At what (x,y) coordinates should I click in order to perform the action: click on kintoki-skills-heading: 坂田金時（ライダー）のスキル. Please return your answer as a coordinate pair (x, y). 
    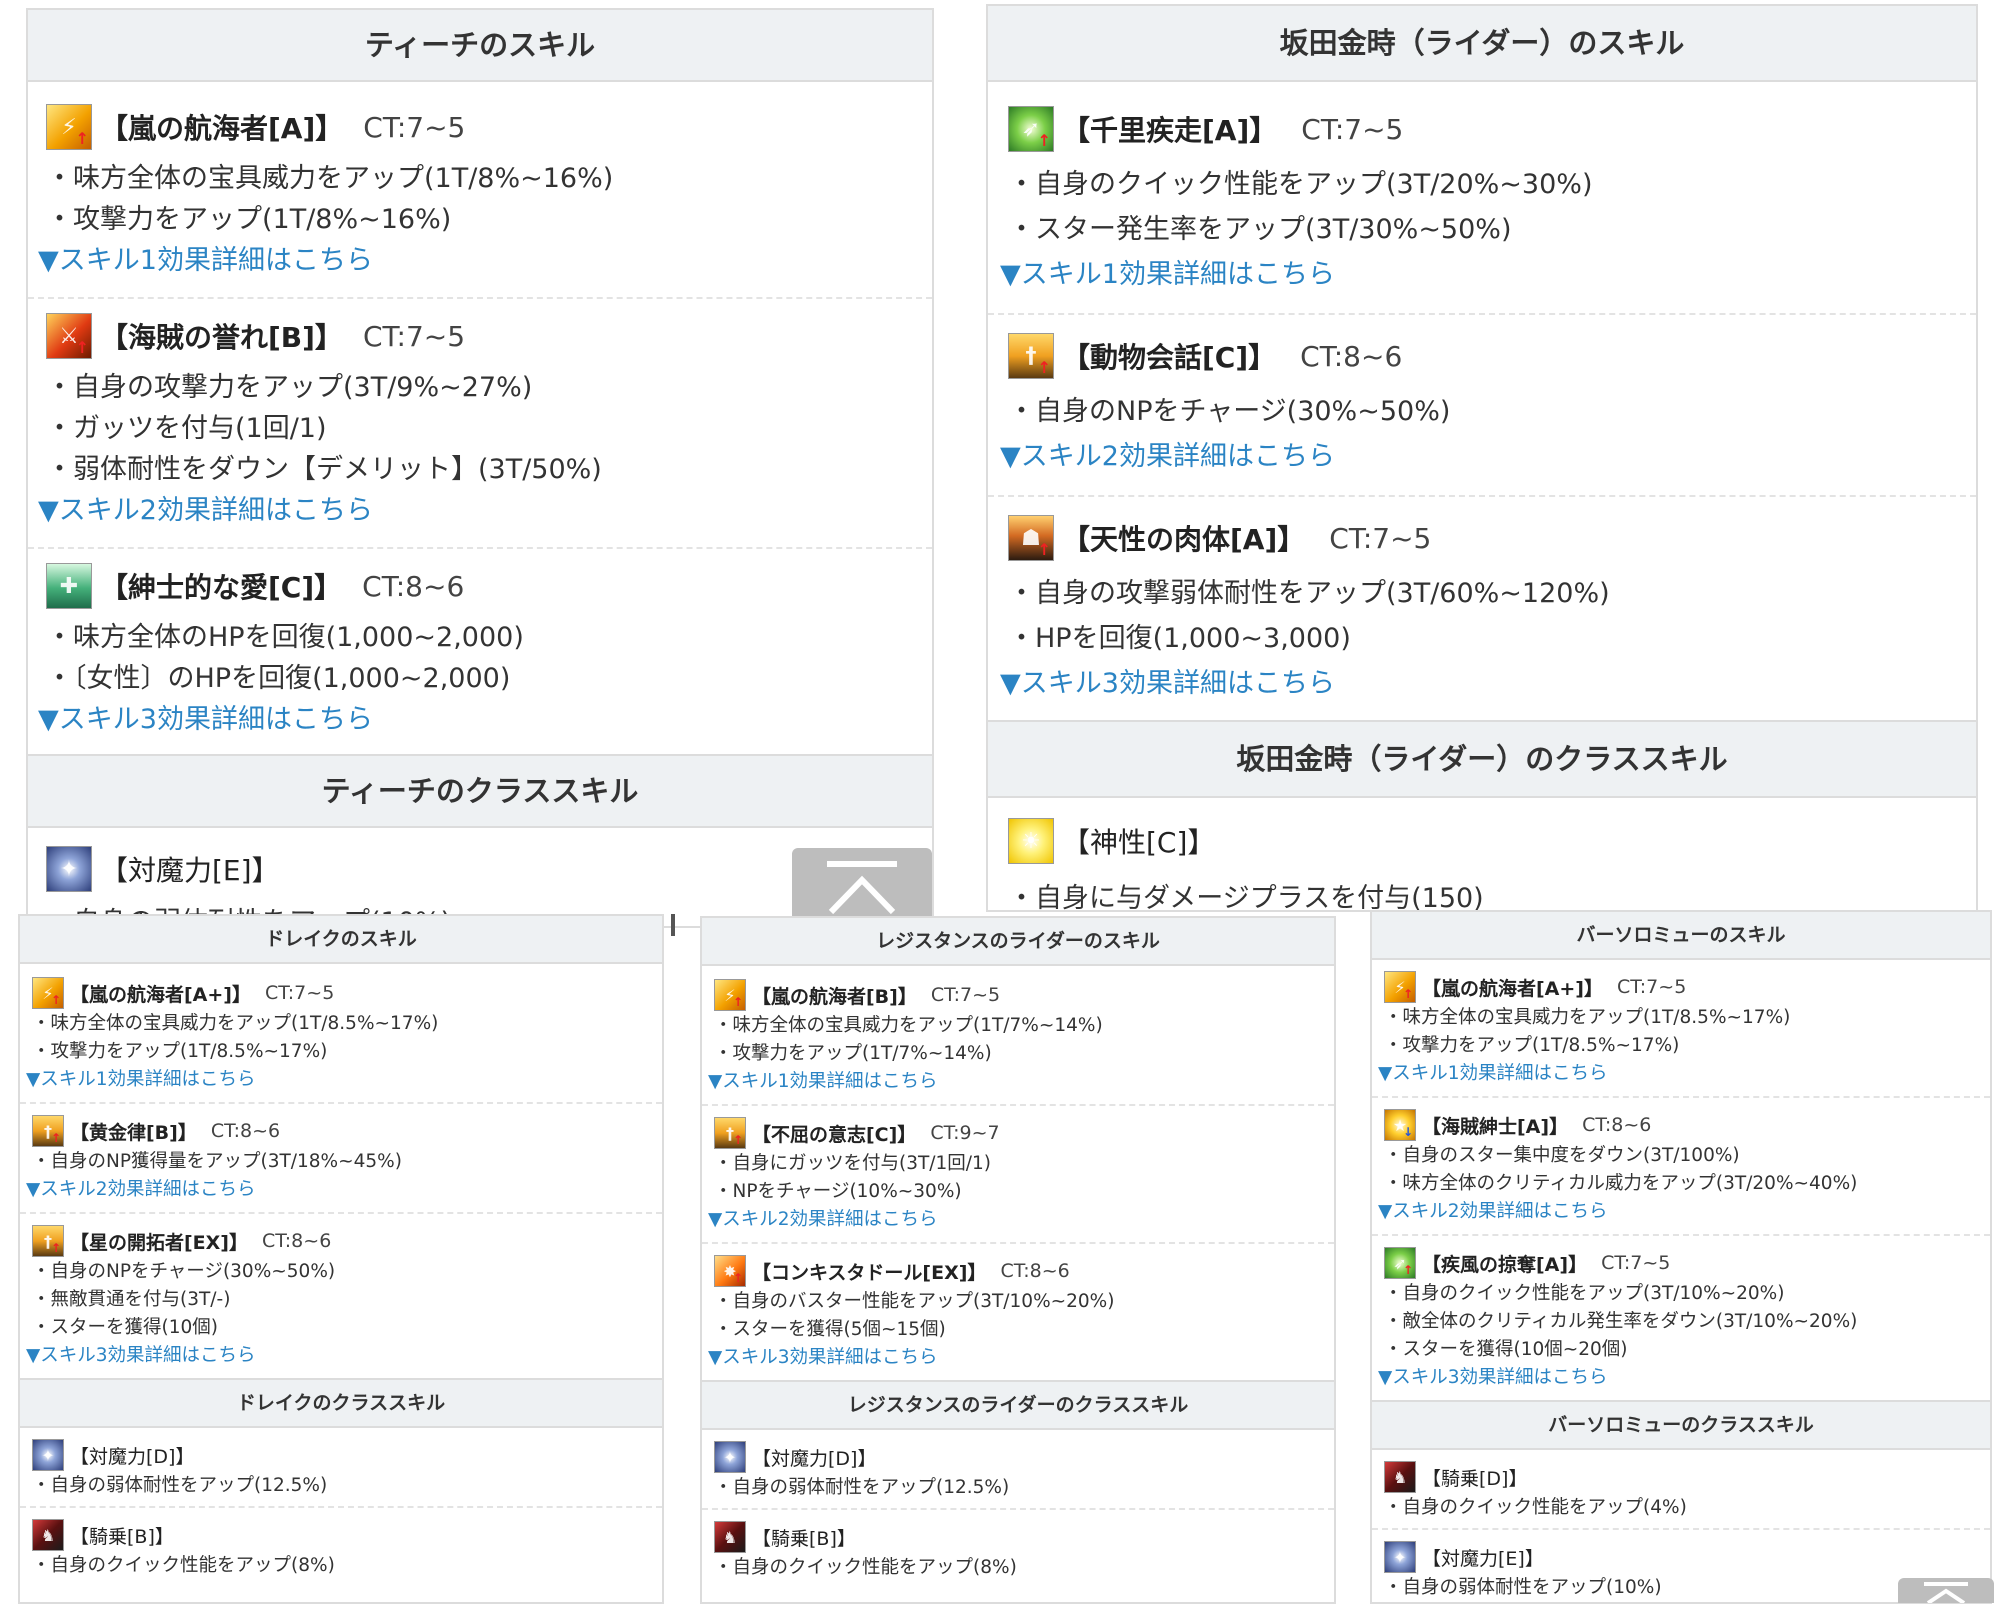
    Looking at the image, I should click on (1482, 44).